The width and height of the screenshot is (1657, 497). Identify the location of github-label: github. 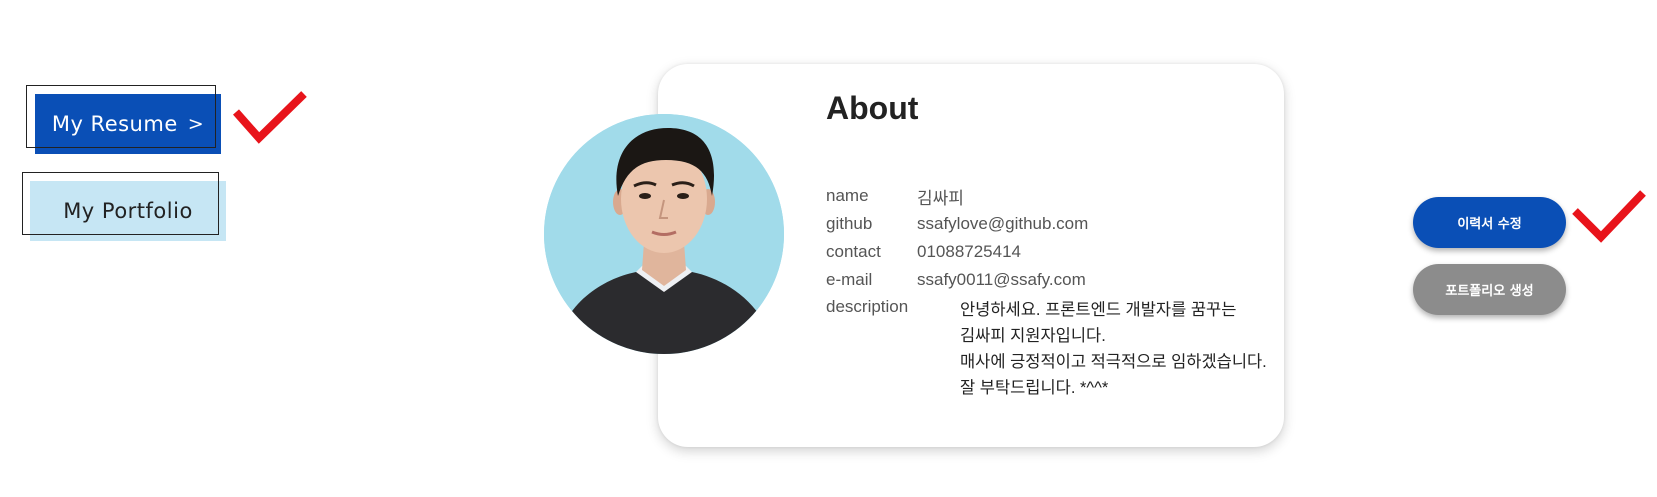
(849, 223).